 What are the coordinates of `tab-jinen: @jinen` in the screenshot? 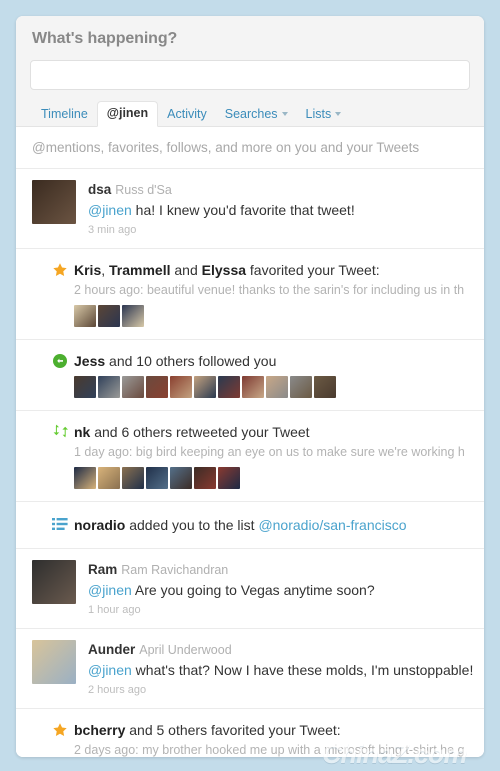 It's located at (127, 114).